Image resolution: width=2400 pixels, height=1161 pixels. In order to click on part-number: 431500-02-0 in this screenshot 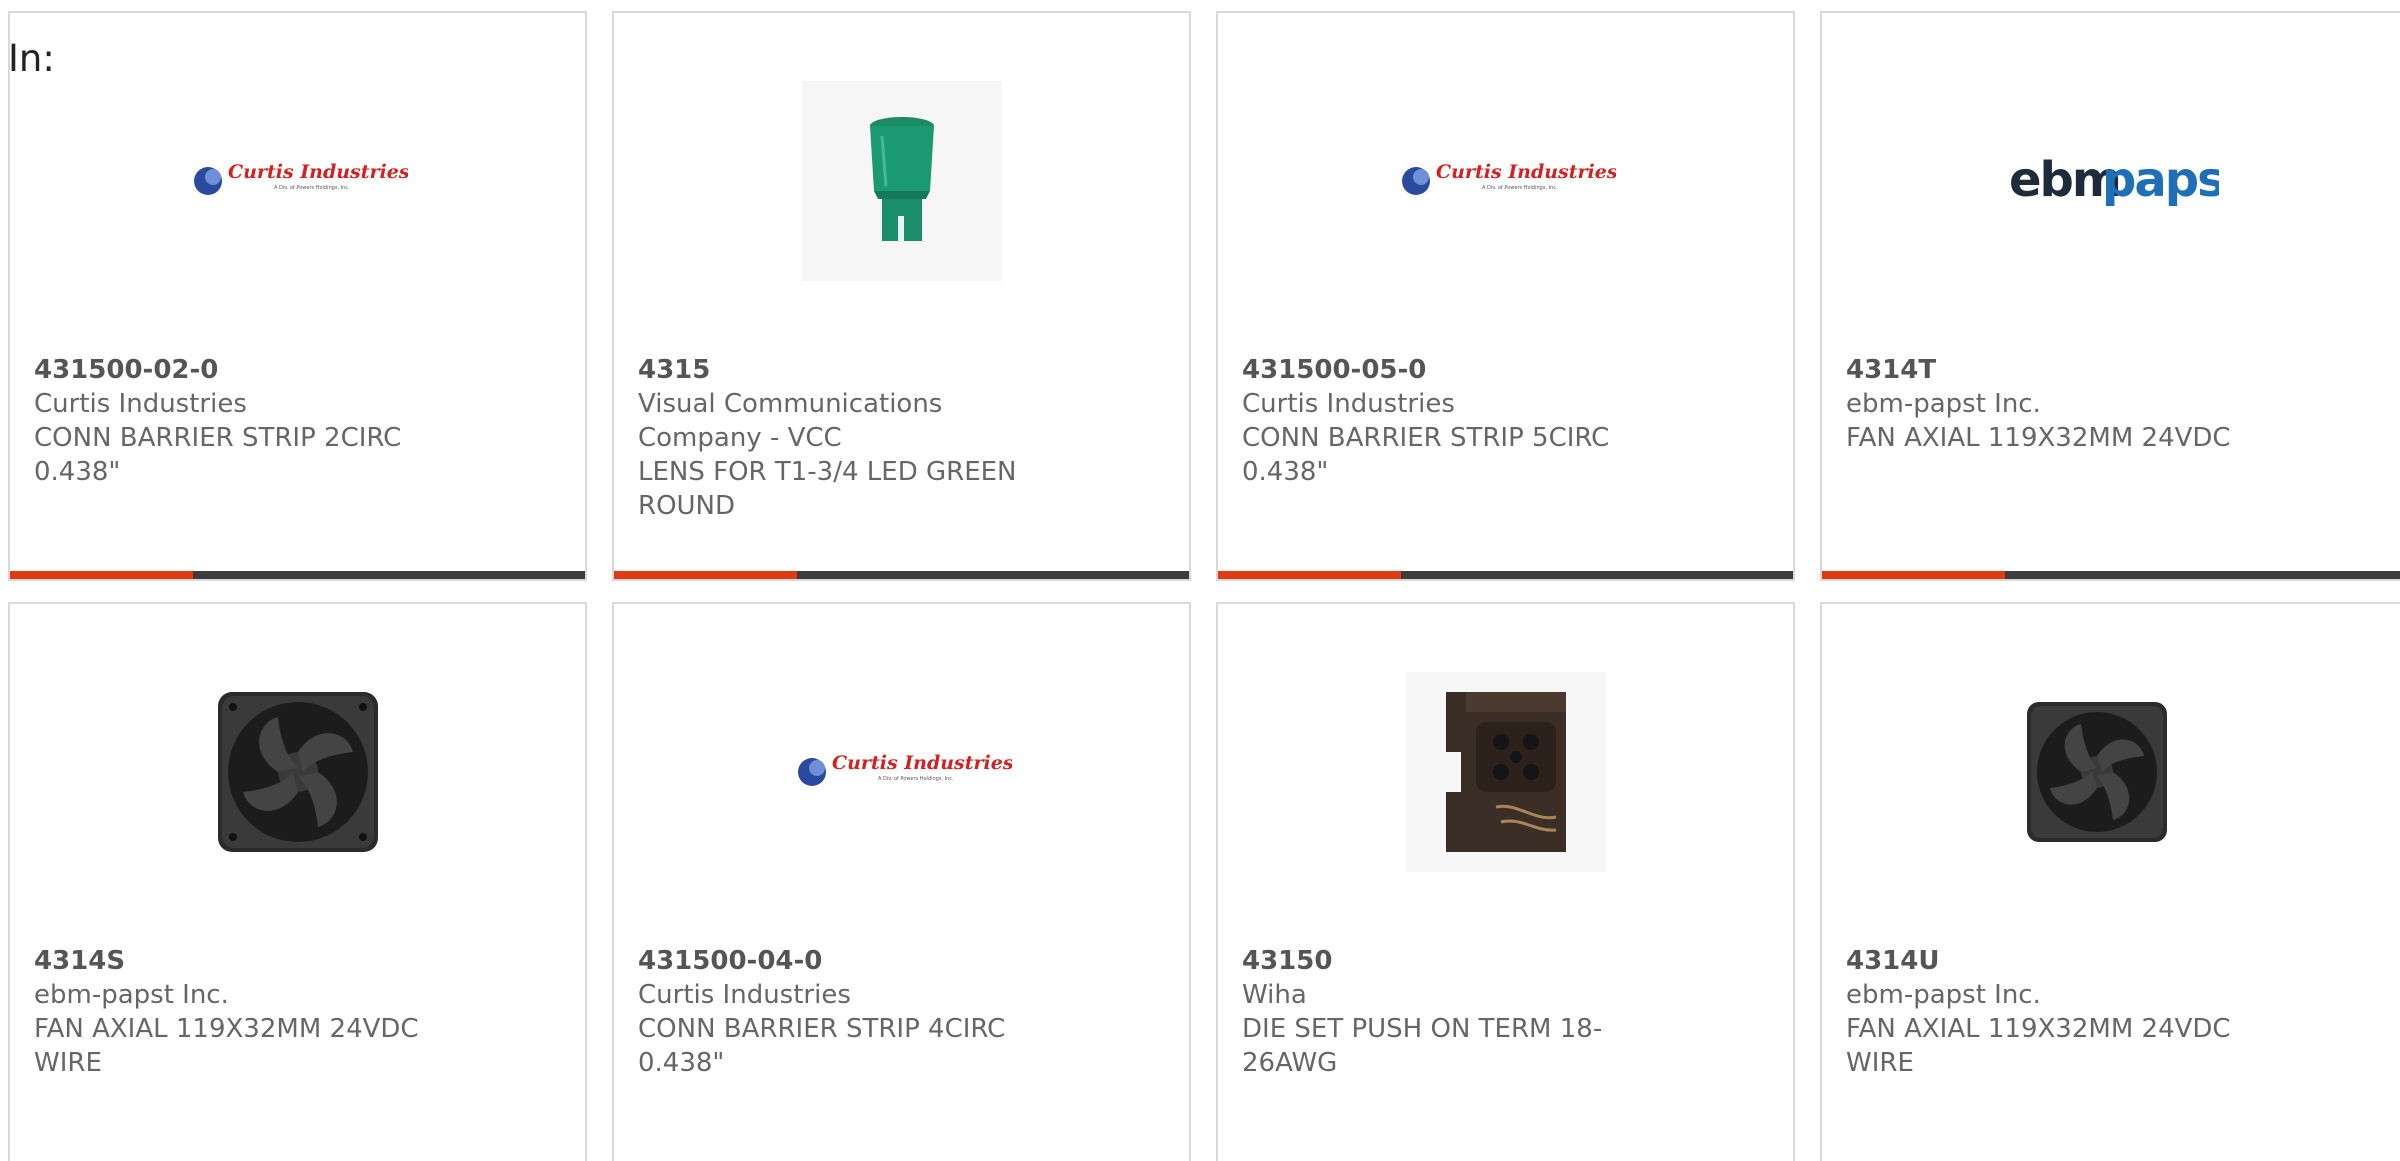, I will do `click(244, 370)`.